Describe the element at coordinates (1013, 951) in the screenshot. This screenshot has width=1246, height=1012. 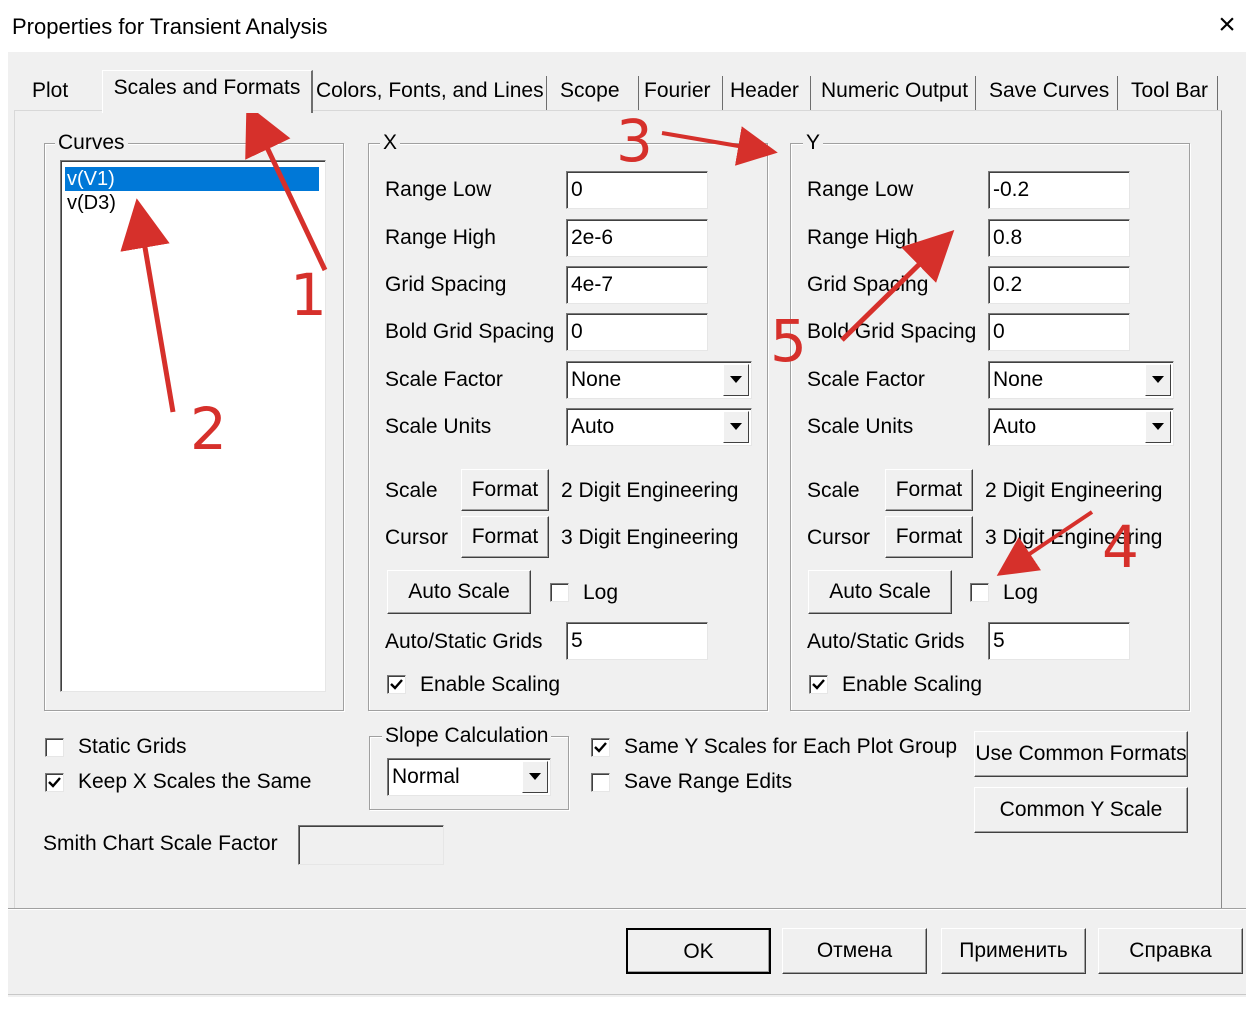
I see `apply-button: Применить` at that location.